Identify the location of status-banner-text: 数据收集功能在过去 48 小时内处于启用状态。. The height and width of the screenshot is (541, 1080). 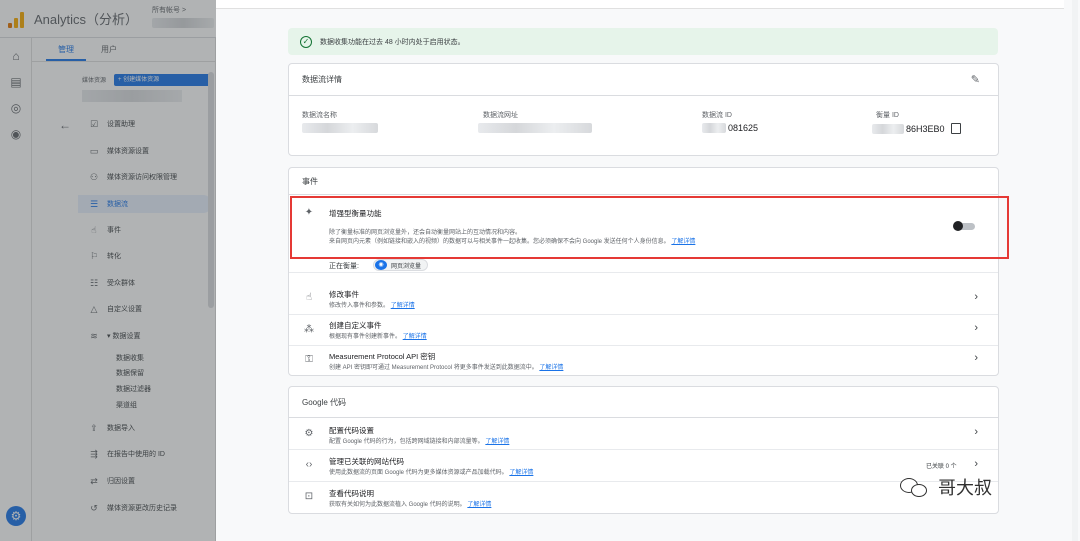
(392, 42).